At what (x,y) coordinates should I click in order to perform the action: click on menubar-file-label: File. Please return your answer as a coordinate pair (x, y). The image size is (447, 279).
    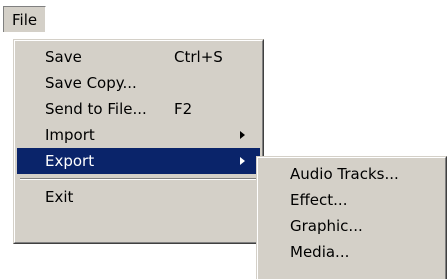
    Looking at the image, I should click on (25, 19).